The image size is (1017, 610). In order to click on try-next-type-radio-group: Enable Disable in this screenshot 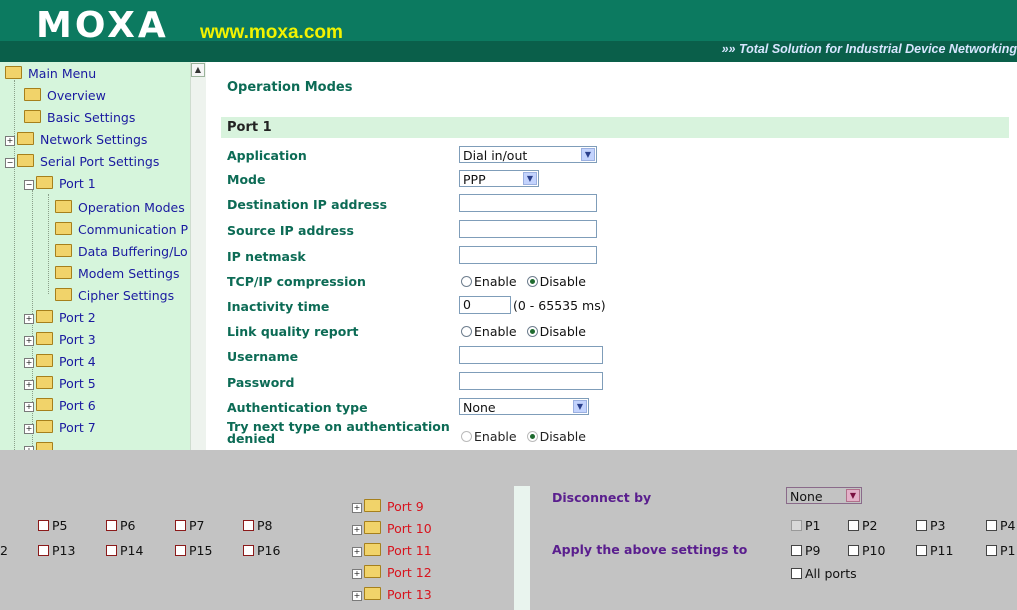, I will do `click(523, 436)`.